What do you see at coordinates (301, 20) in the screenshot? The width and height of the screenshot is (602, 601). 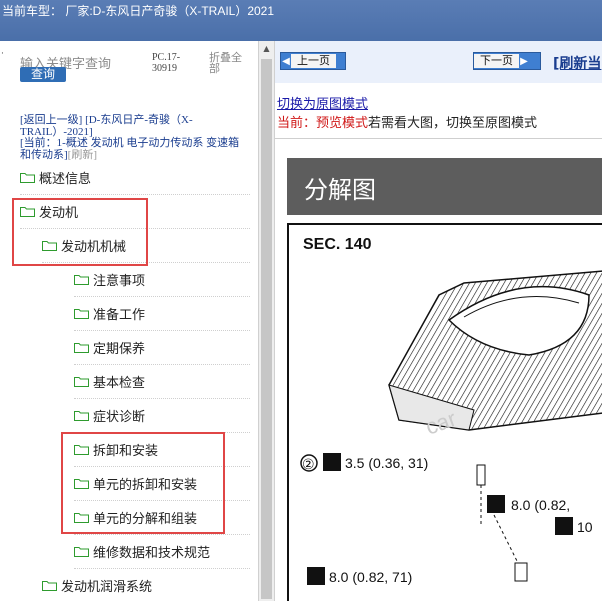 I see `top-bar: 当前车型： 厂家:D-东风日产奇骏（X-TRAIL）2021` at bounding box center [301, 20].